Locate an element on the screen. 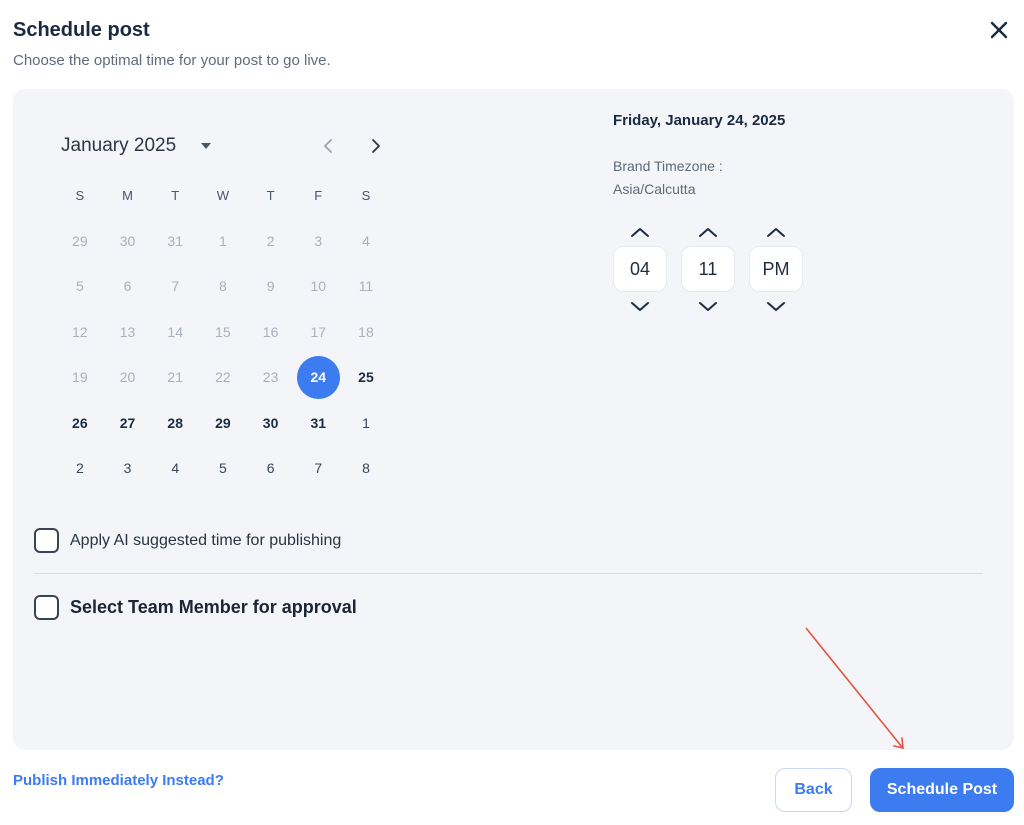 This screenshot has height=825, width=1024. period-down-button is located at coordinates (776, 306).